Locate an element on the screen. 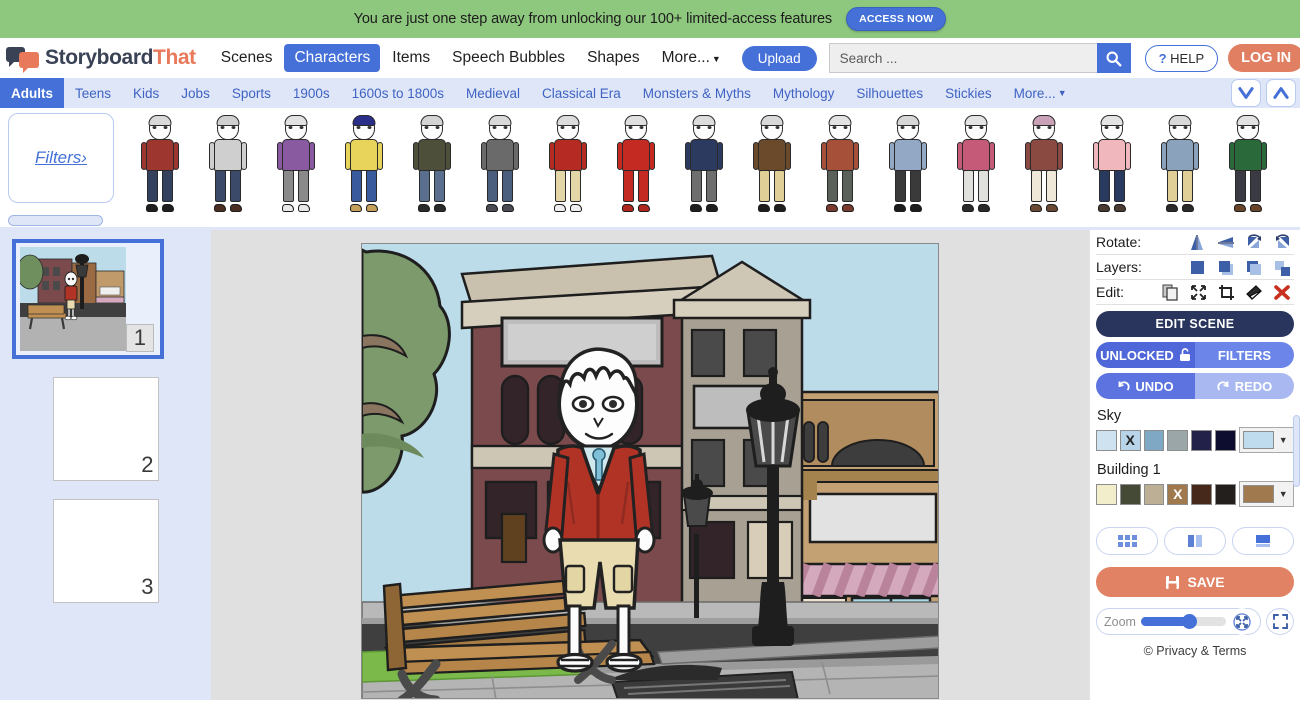 The image size is (1300, 704). login-button: LOG IN is located at coordinates (1264, 58).